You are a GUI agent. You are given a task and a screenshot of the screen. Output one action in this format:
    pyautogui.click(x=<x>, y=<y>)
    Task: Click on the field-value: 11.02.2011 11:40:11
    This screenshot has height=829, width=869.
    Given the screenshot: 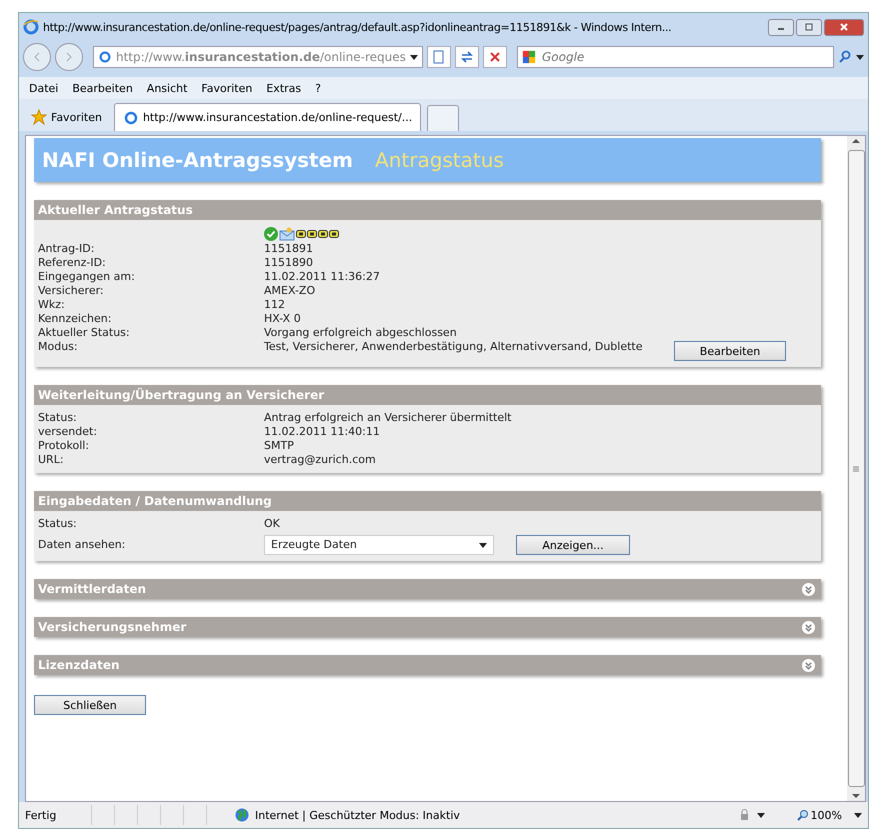 What is the action you would take?
    pyautogui.click(x=322, y=432)
    